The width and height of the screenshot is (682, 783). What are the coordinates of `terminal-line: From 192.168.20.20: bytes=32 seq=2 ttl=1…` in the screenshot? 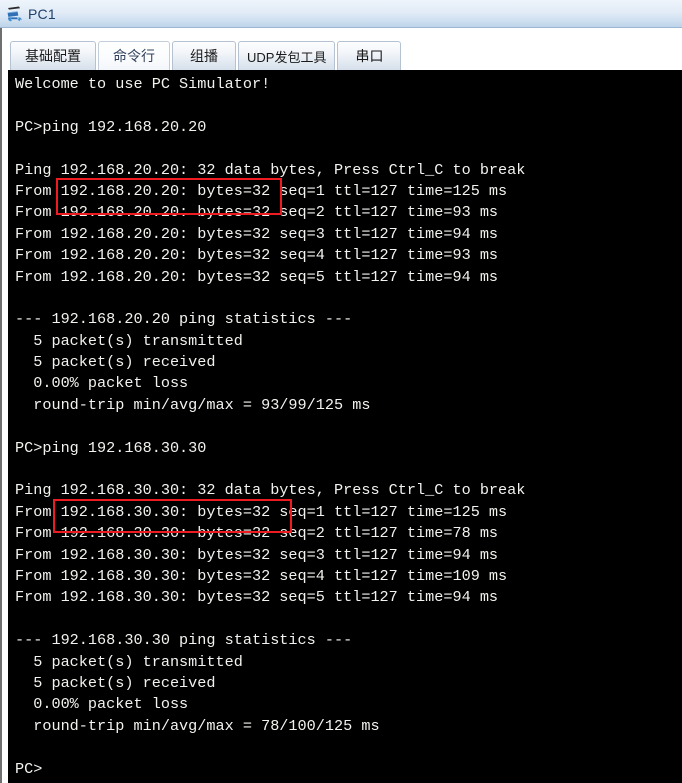 It's located at (257, 212).